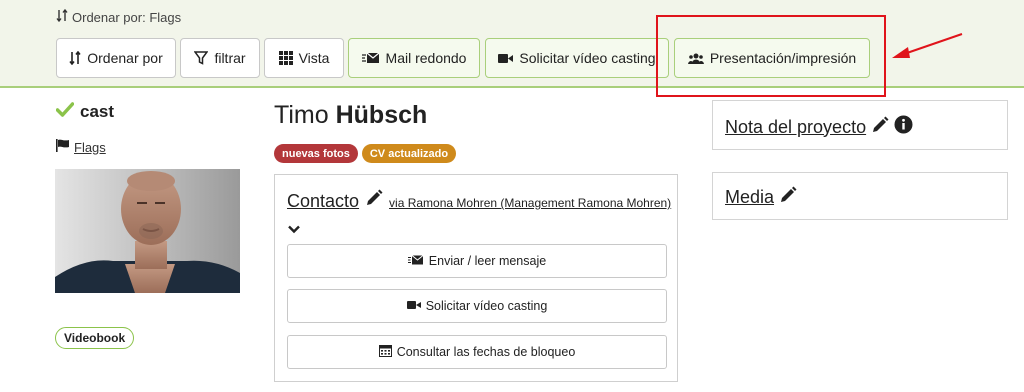 The height and width of the screenshot is (392, 1024). I want to click on chevron-down-icon, so click(294, 230).